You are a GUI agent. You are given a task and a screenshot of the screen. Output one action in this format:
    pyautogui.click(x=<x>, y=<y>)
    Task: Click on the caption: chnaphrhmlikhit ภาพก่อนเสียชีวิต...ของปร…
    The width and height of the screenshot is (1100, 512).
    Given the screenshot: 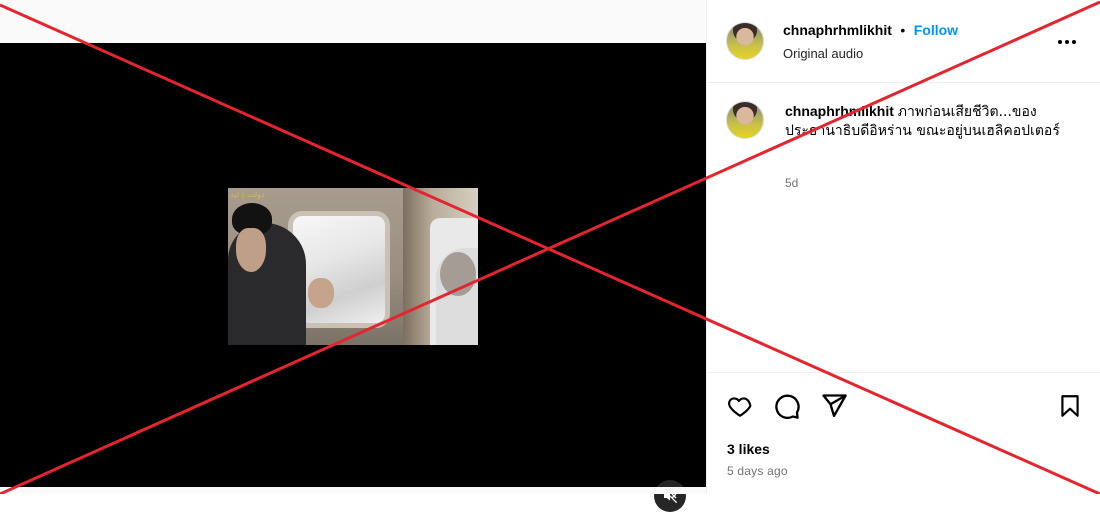 What is the action you would take?
    pyautogui.click(x=935, y=121)
    